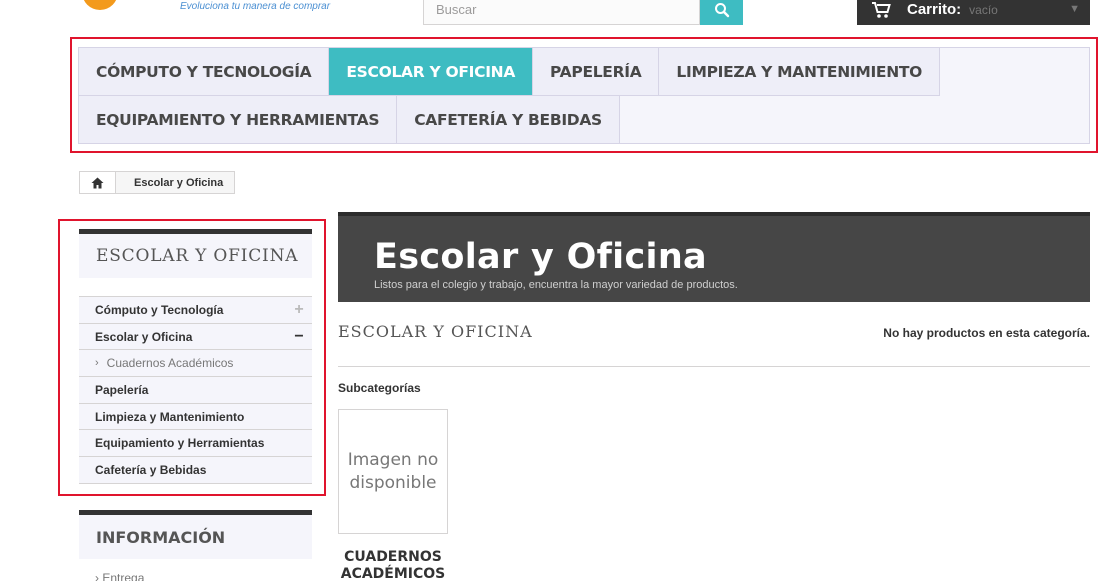 This screenshot has height=581, width=1100. Describe the element at coordinates (393, 482) in the screenshot. I see `image-placeholder-line: disponible` at that location.